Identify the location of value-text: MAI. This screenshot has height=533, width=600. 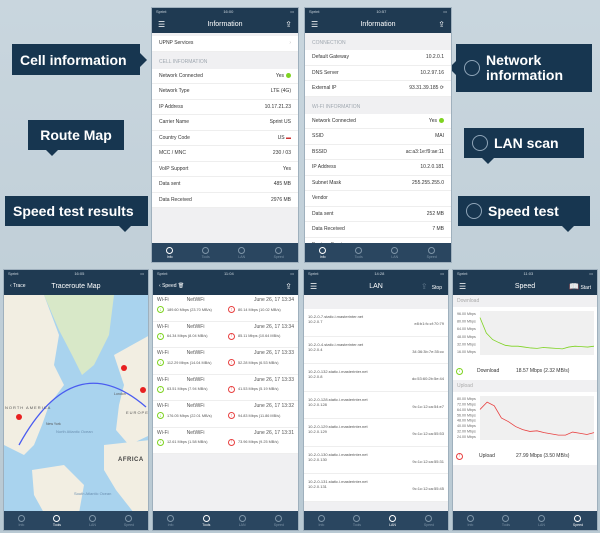
(439, 136).